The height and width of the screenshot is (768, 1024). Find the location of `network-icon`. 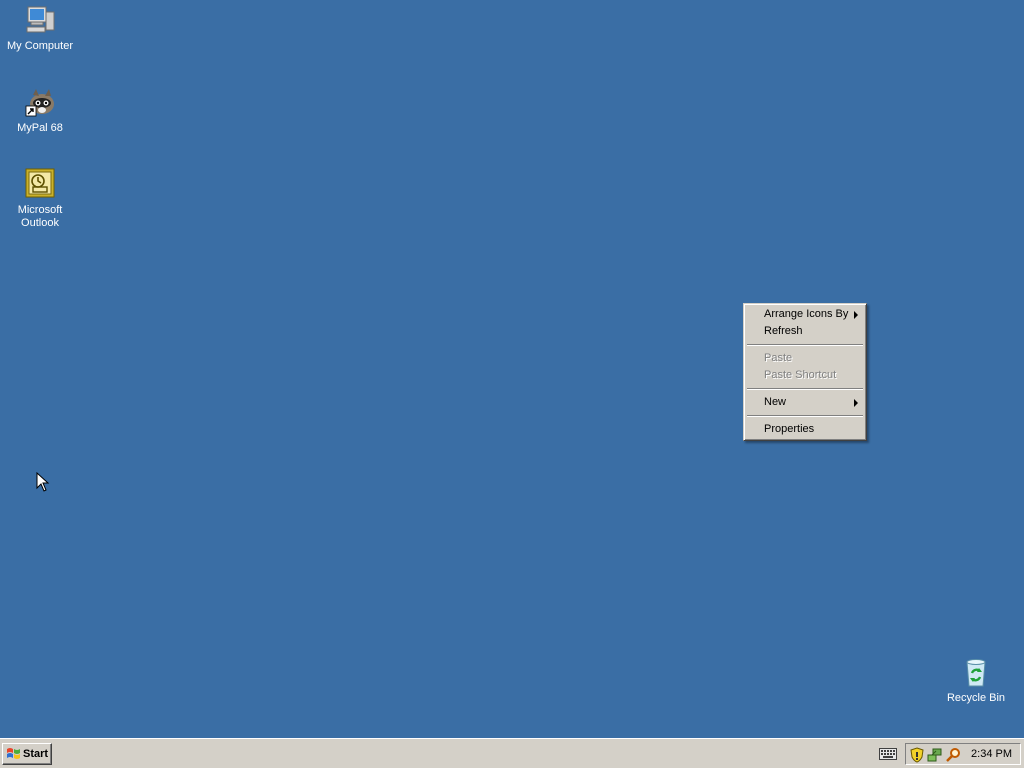

network-icon is located at coordinates (935, 755).